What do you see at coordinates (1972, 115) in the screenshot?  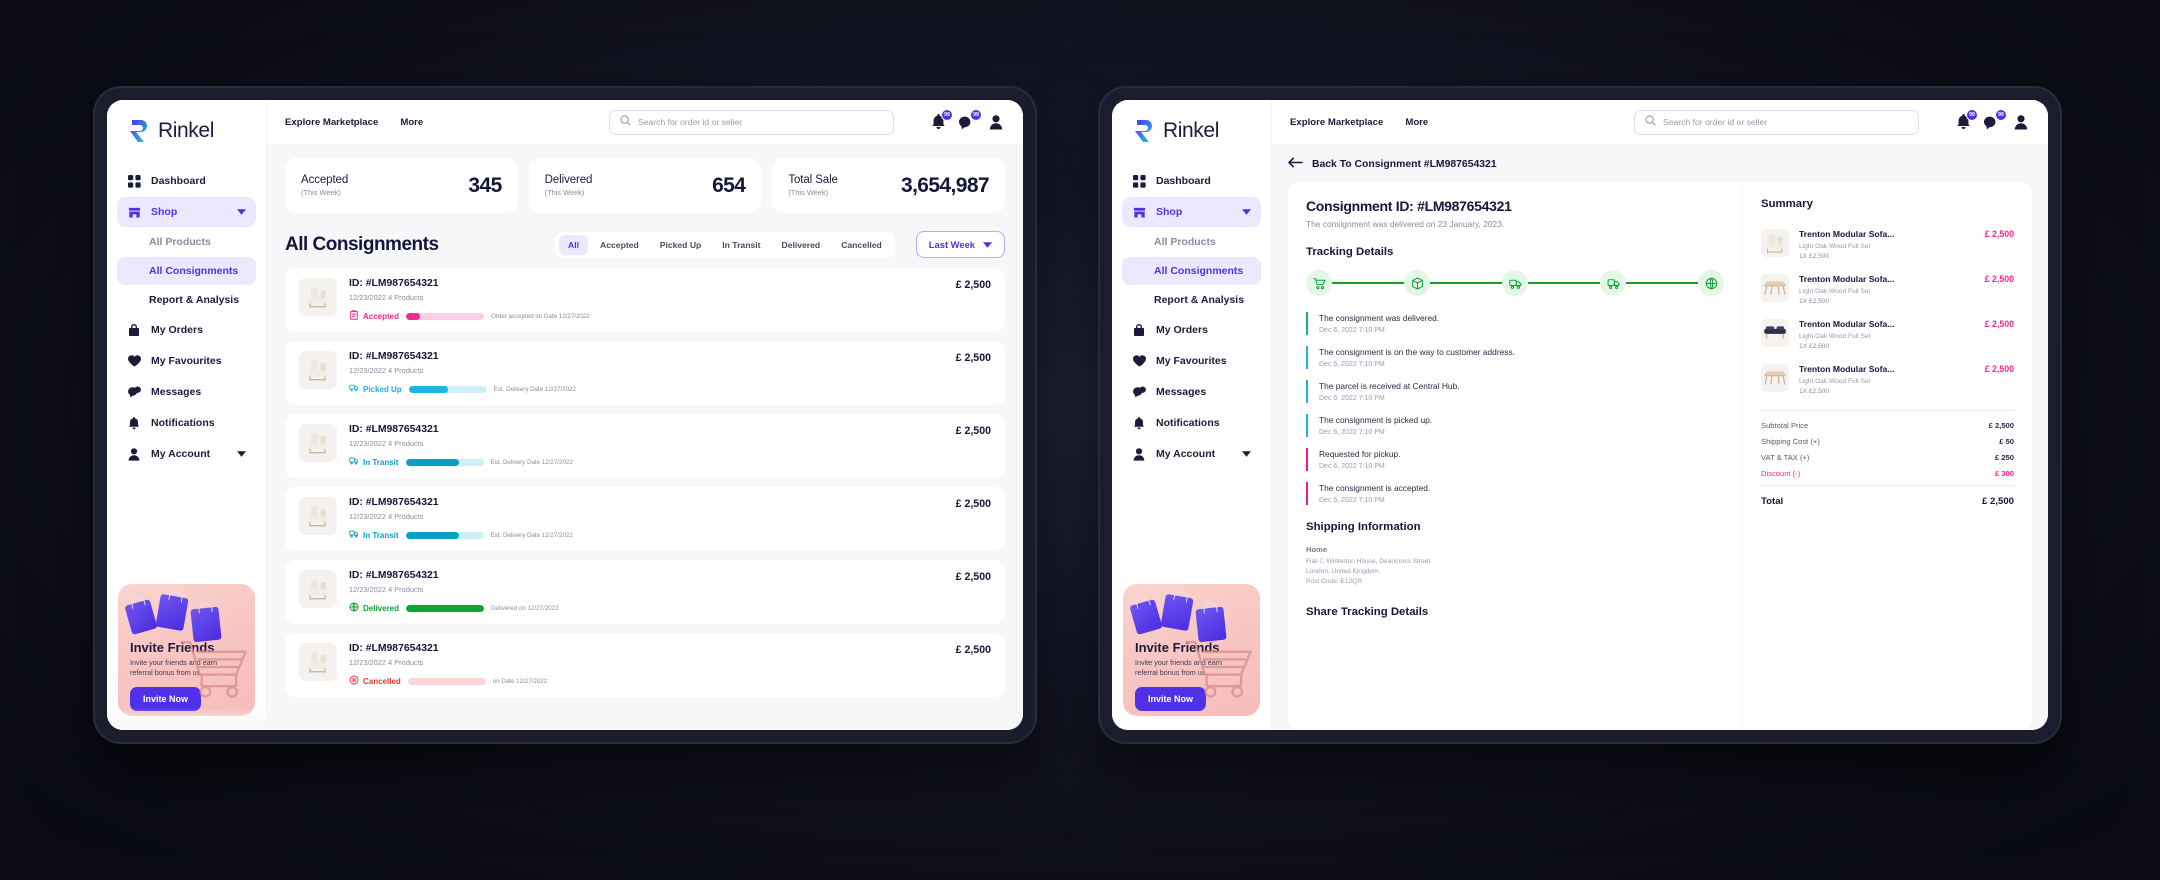 I see `notification-badge: 99` at bounding box center [1972, 115].